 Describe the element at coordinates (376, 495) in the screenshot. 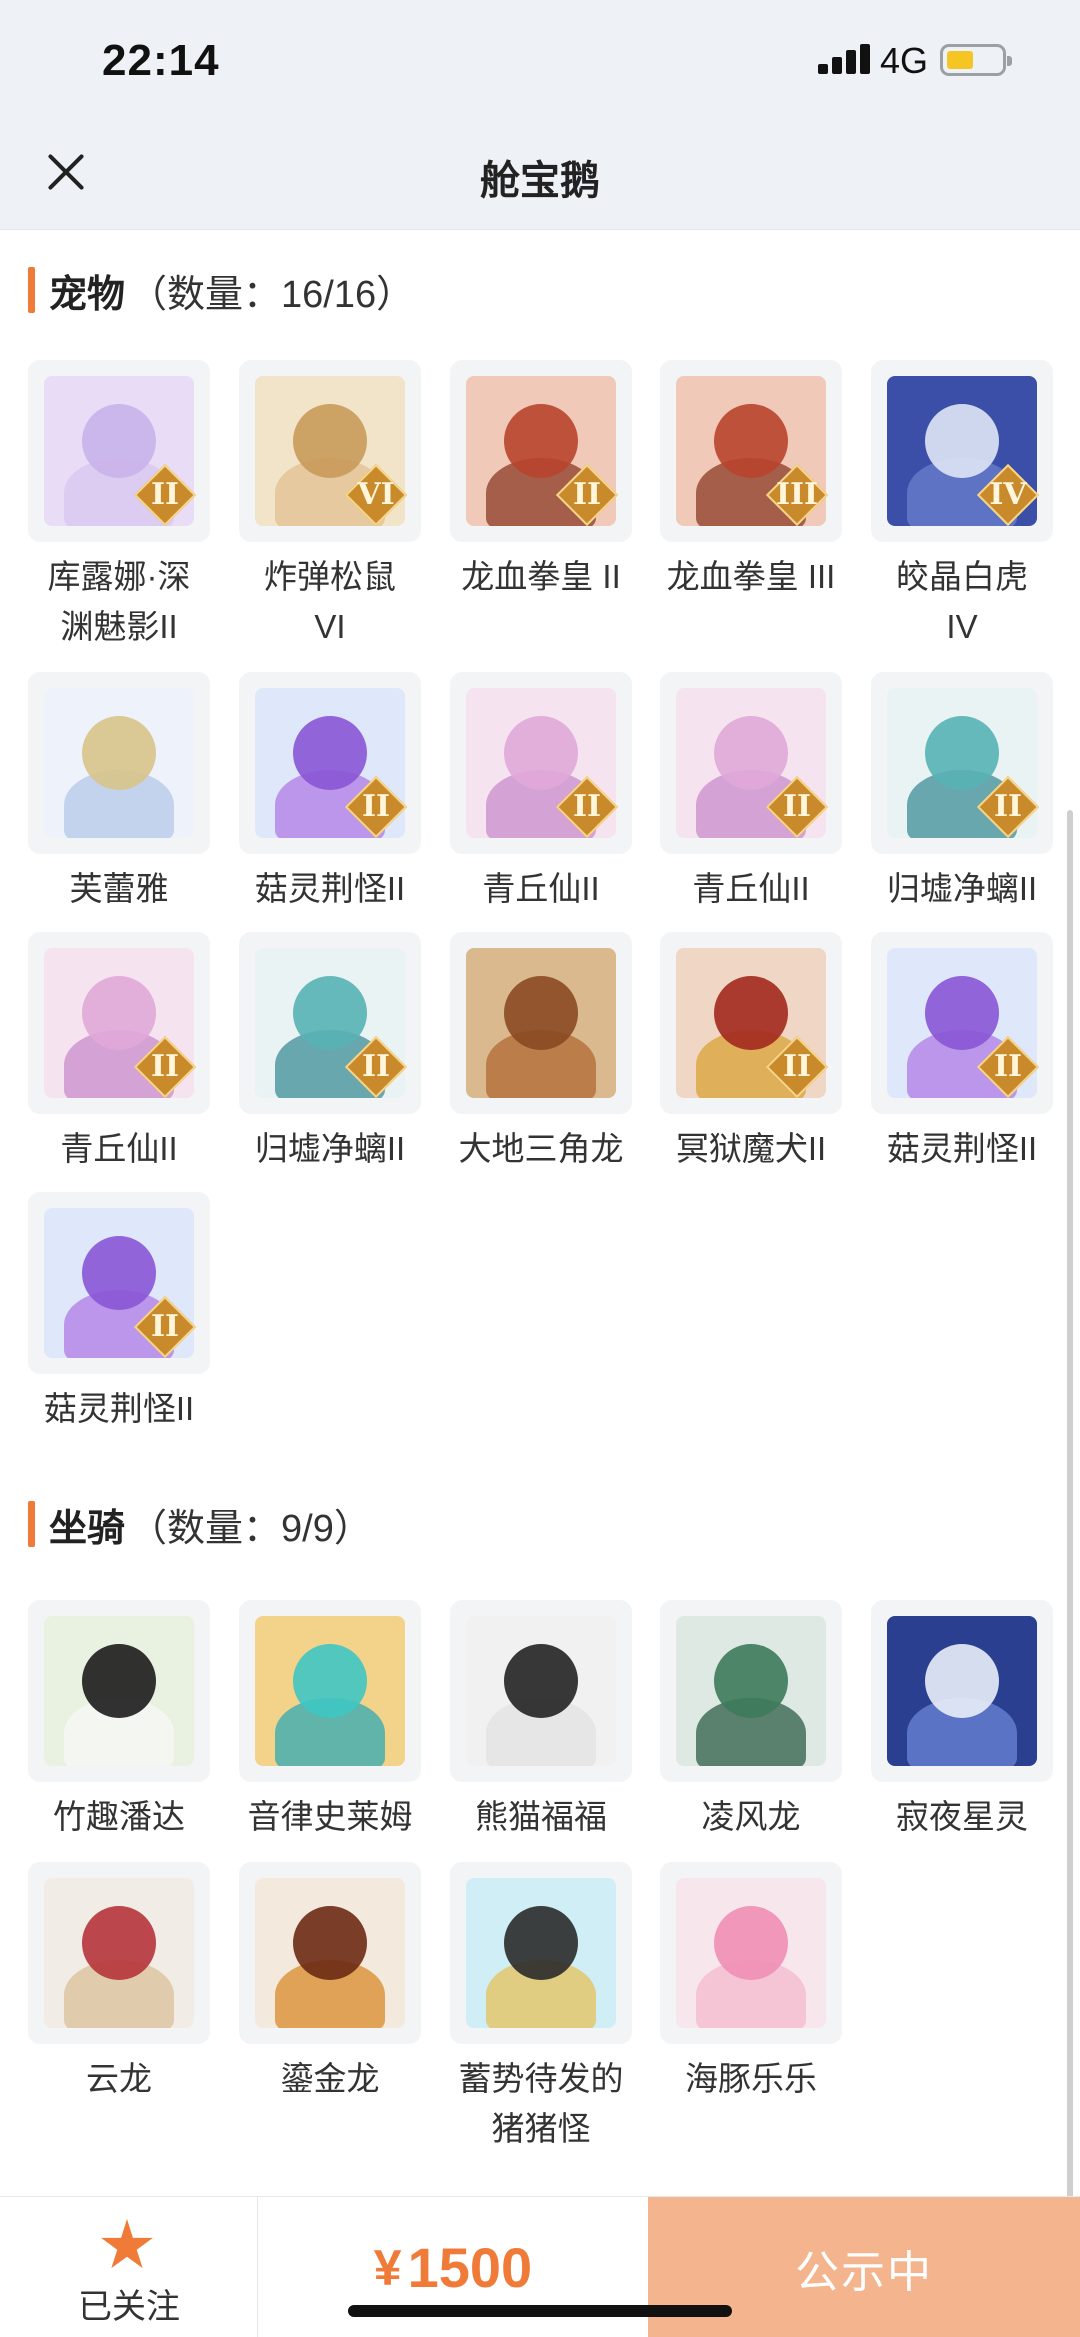

I see `tier-badge: VI` at that location.